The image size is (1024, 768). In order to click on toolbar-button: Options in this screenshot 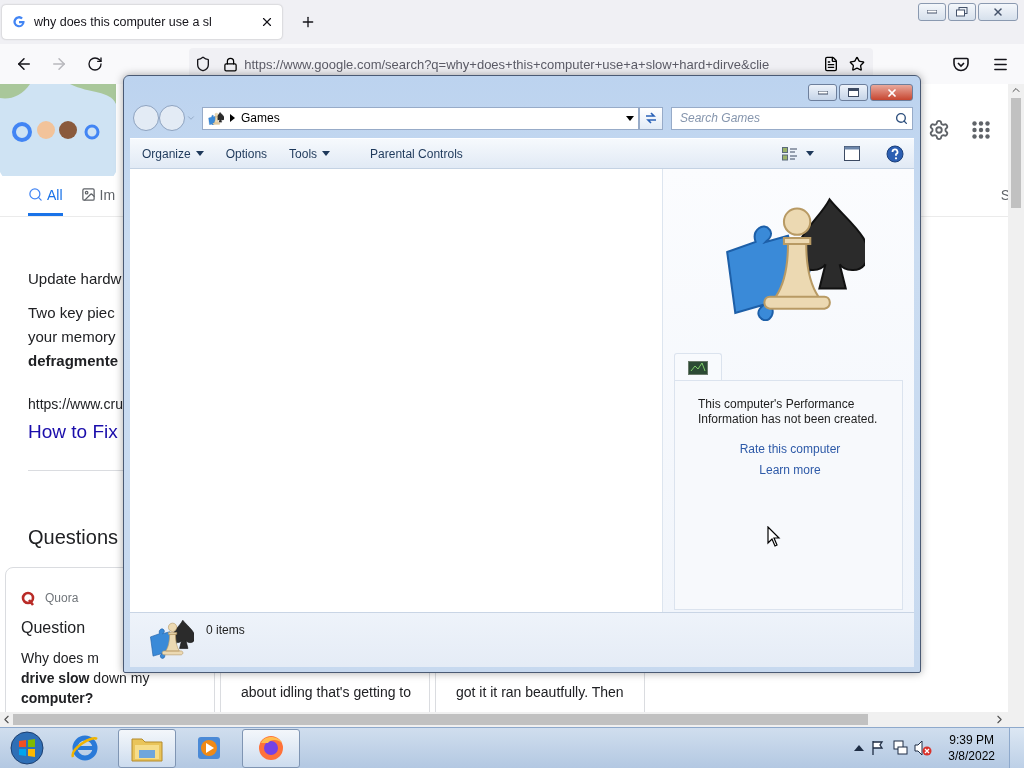, I will do `click(246, 153)`.